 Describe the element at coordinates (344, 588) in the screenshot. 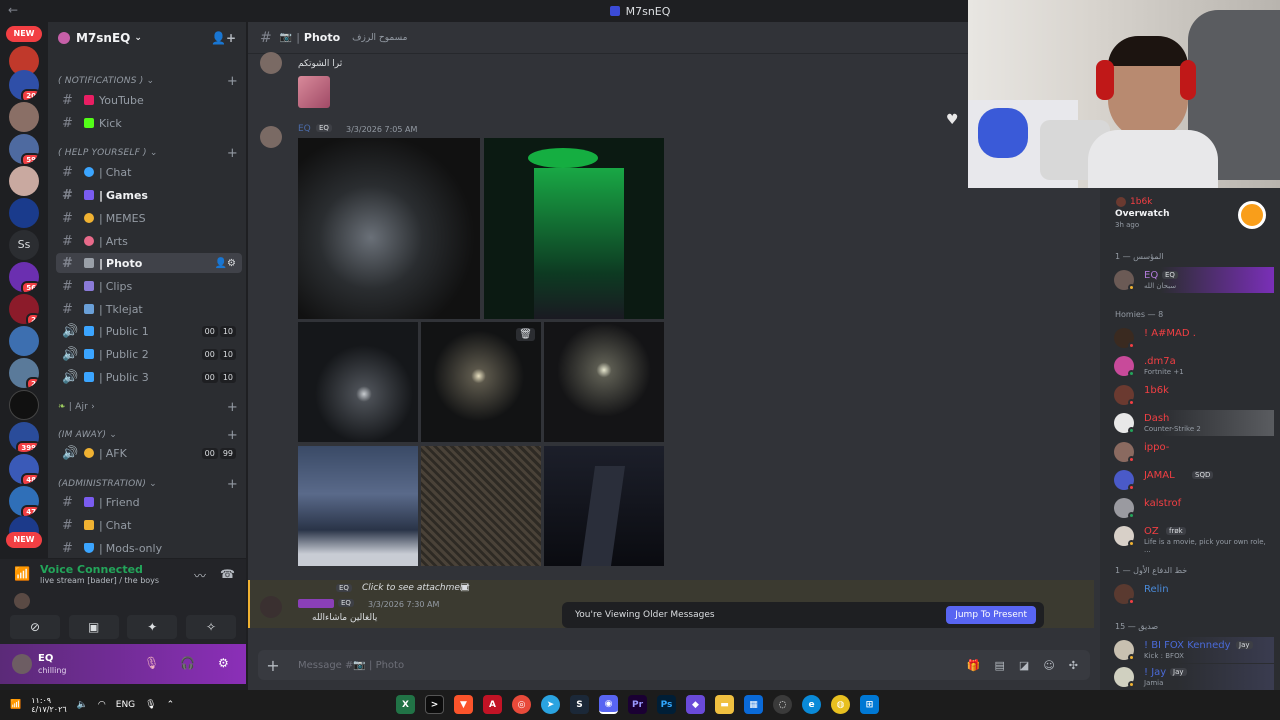

I see `reply-tag: EQ` at that location.